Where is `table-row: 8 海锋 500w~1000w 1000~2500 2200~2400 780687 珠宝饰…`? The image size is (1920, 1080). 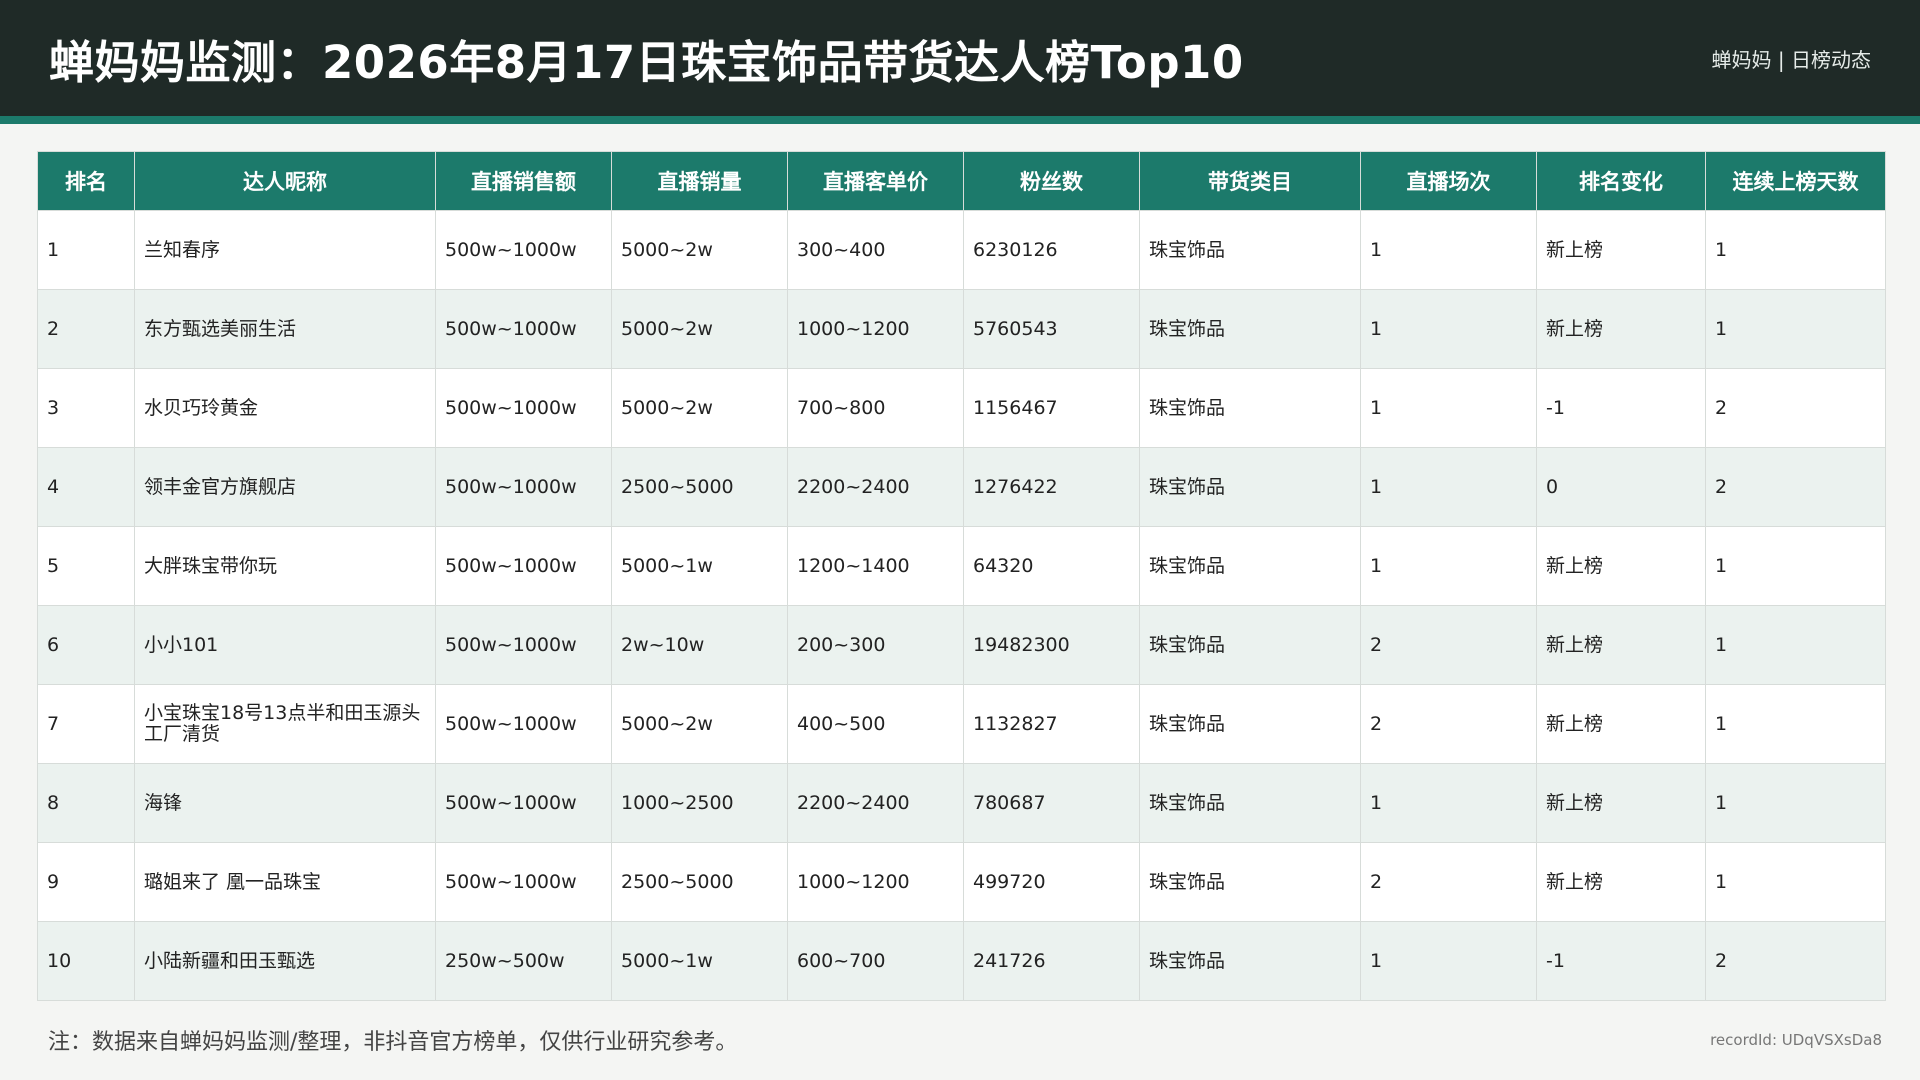 table-row: 8 海锋 500w~1000w 1000~2500 2200~2400 780687 珠宝饰… is located at coordinates (961, 803).